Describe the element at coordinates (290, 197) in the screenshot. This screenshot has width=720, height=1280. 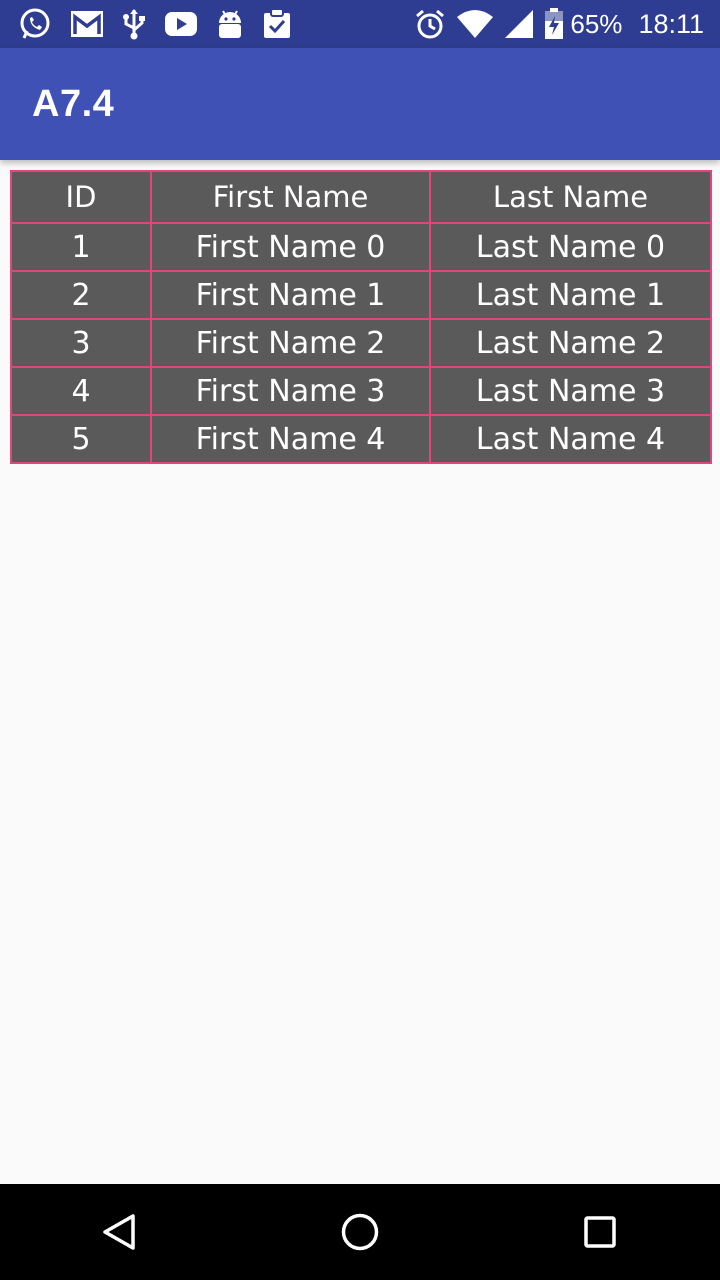
I see `column-header-first-name: First Name` at that location.